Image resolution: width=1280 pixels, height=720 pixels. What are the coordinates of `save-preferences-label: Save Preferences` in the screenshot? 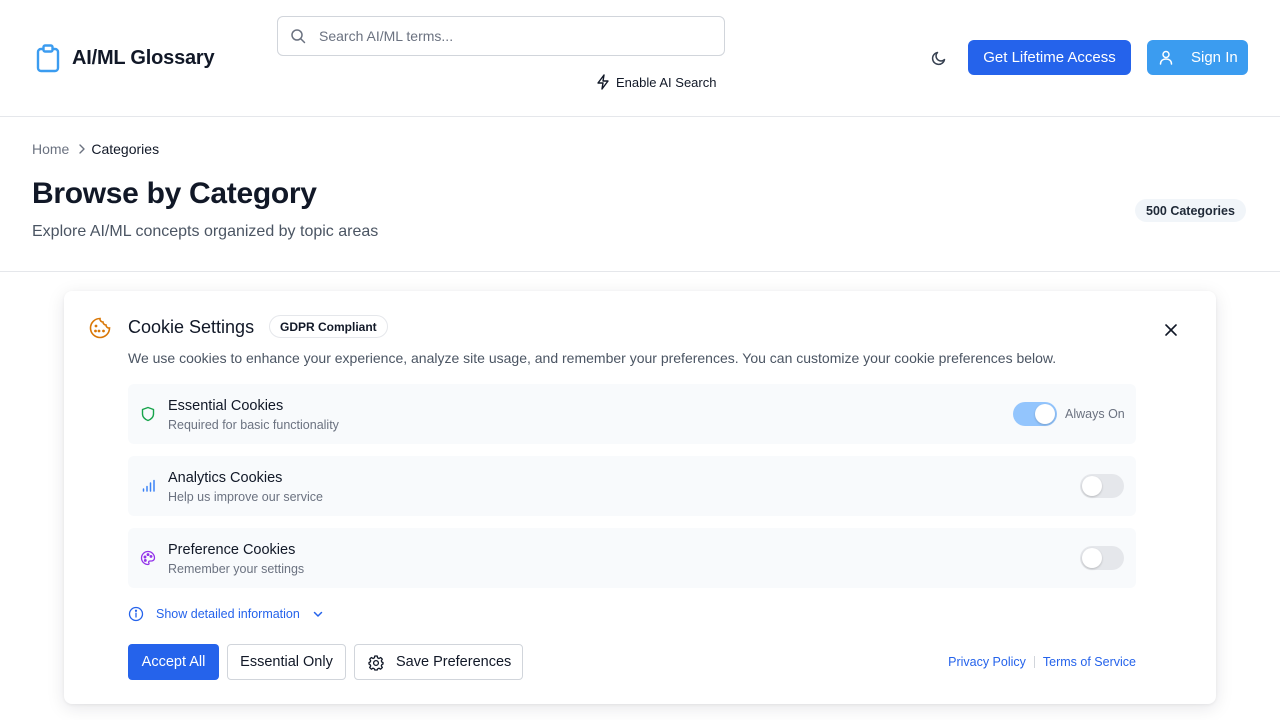 It's located at (454, 662).